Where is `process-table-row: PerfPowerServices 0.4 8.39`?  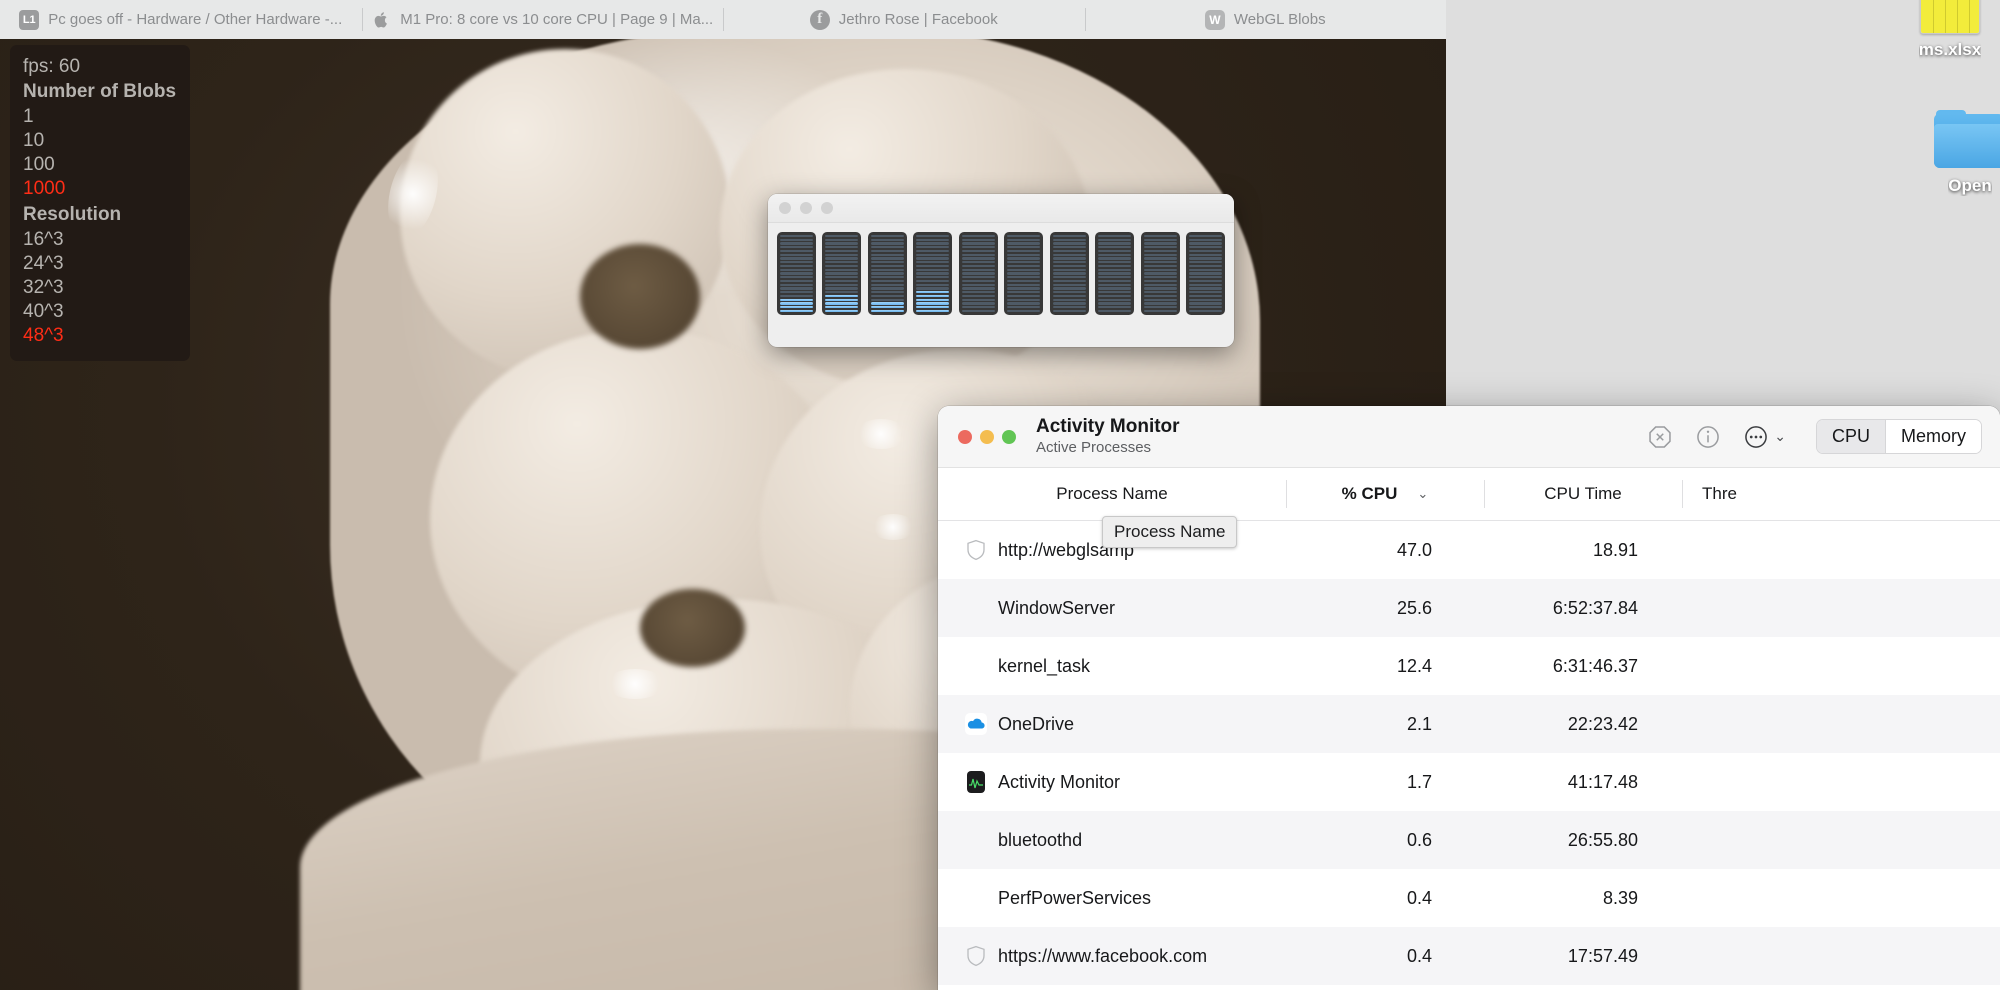 process-table-row: PerfPowerServices 0.4 8.39 is located at coordinates (1469, 898).